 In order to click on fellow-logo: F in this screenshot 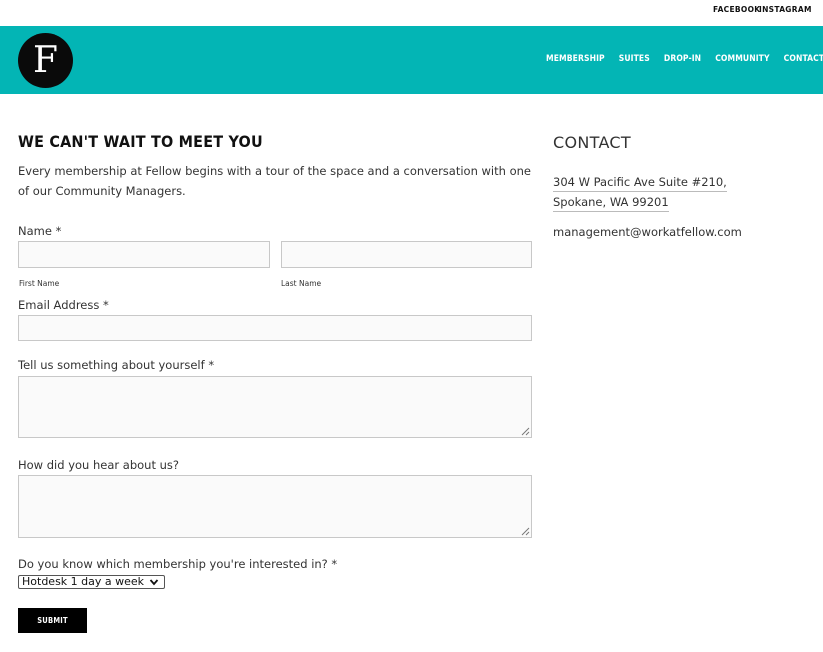, I will do `click(45, 60)`.